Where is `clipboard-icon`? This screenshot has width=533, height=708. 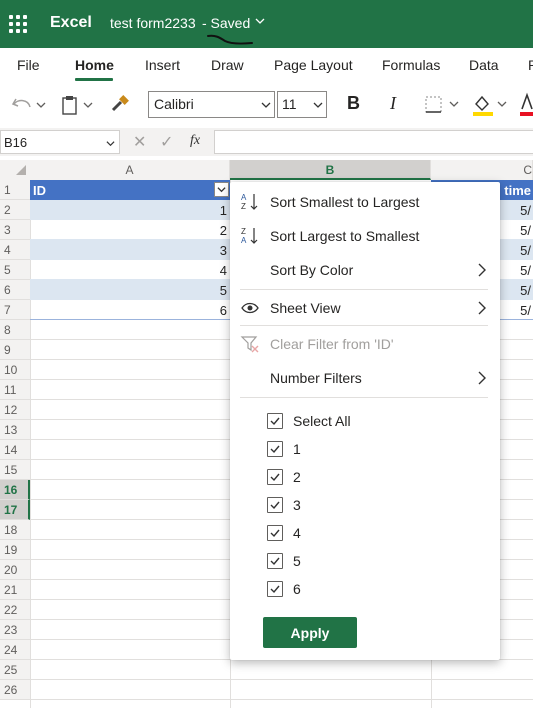
clipboard-icon is located at coordinates (77, 105).